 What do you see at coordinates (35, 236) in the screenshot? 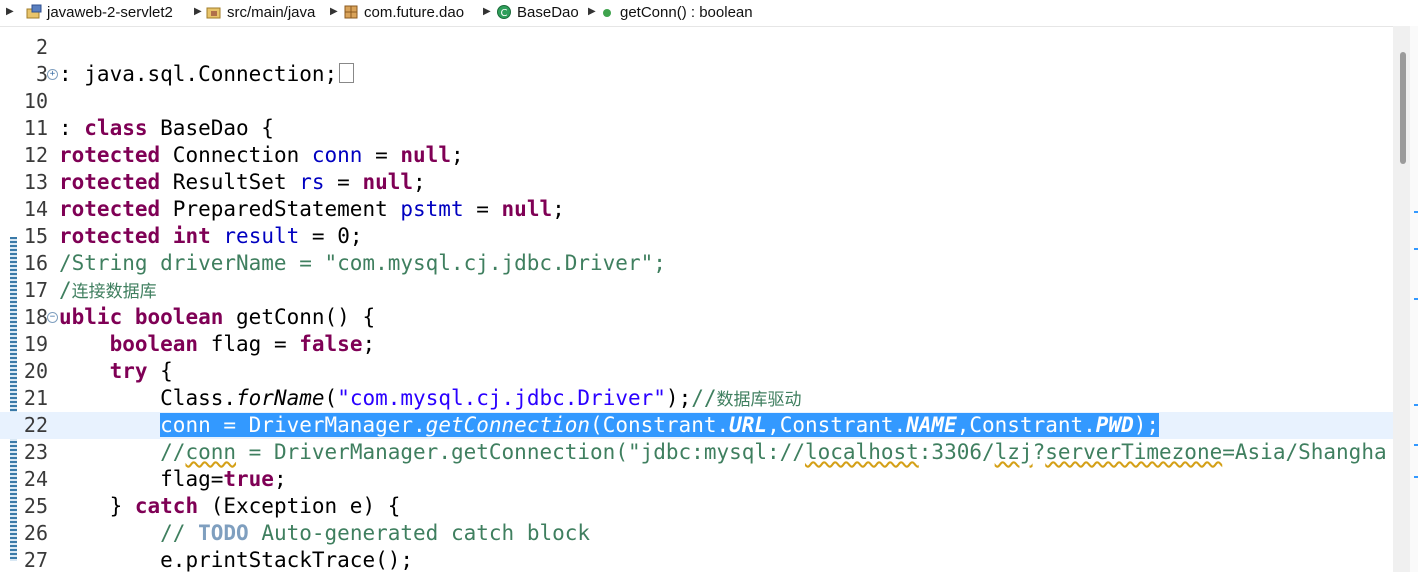
I see `line-number: 15` at bounding box center [35, 236].